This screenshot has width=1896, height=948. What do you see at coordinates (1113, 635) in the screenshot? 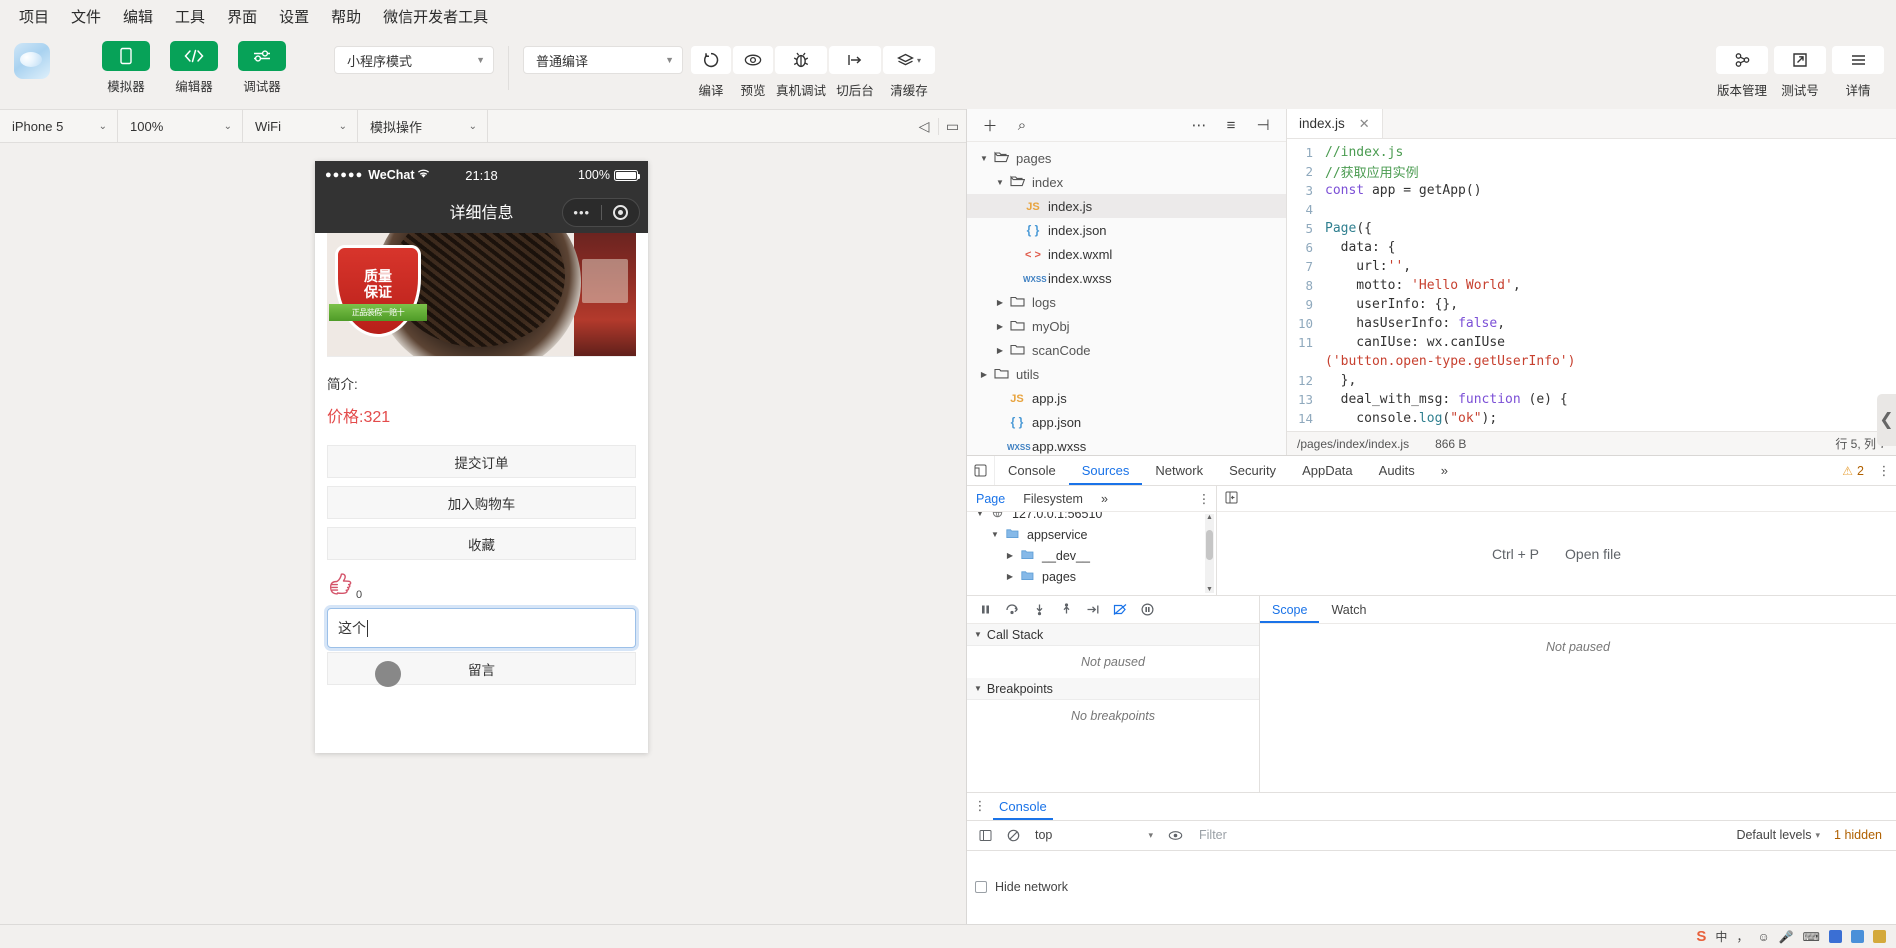
I see `section-header: ▼ Call Stack` at bounding box center [1113, 635].